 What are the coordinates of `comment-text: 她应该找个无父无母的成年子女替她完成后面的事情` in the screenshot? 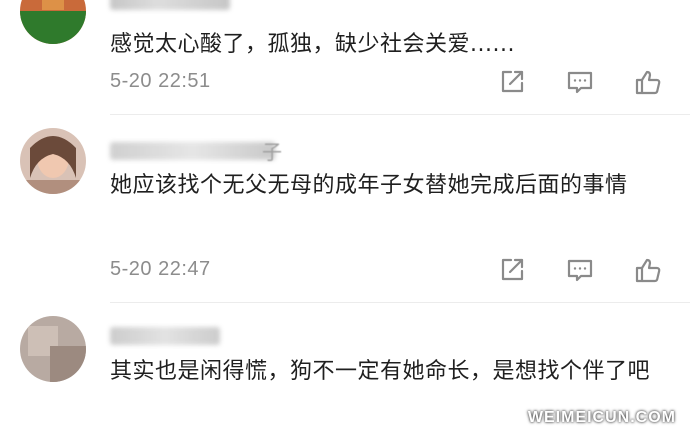 It's located at (369, 185).